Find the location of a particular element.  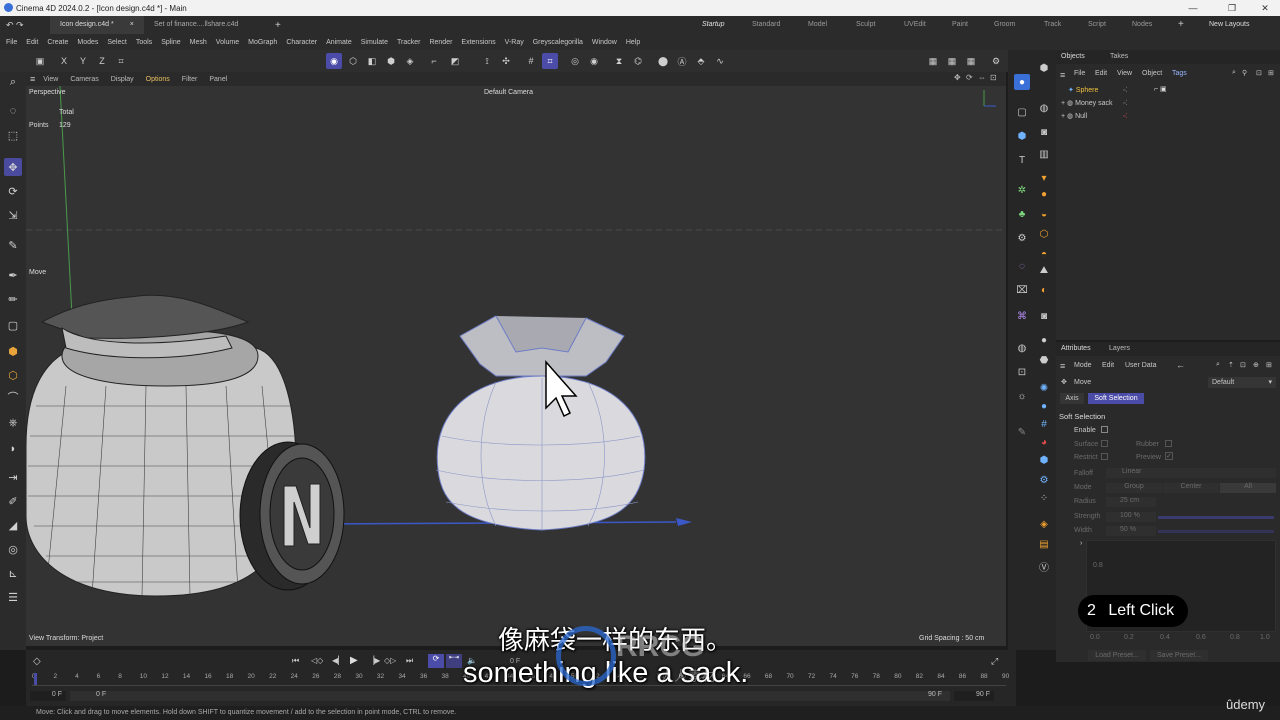

menu-spline: Spline is located at coordinates (170, 42).